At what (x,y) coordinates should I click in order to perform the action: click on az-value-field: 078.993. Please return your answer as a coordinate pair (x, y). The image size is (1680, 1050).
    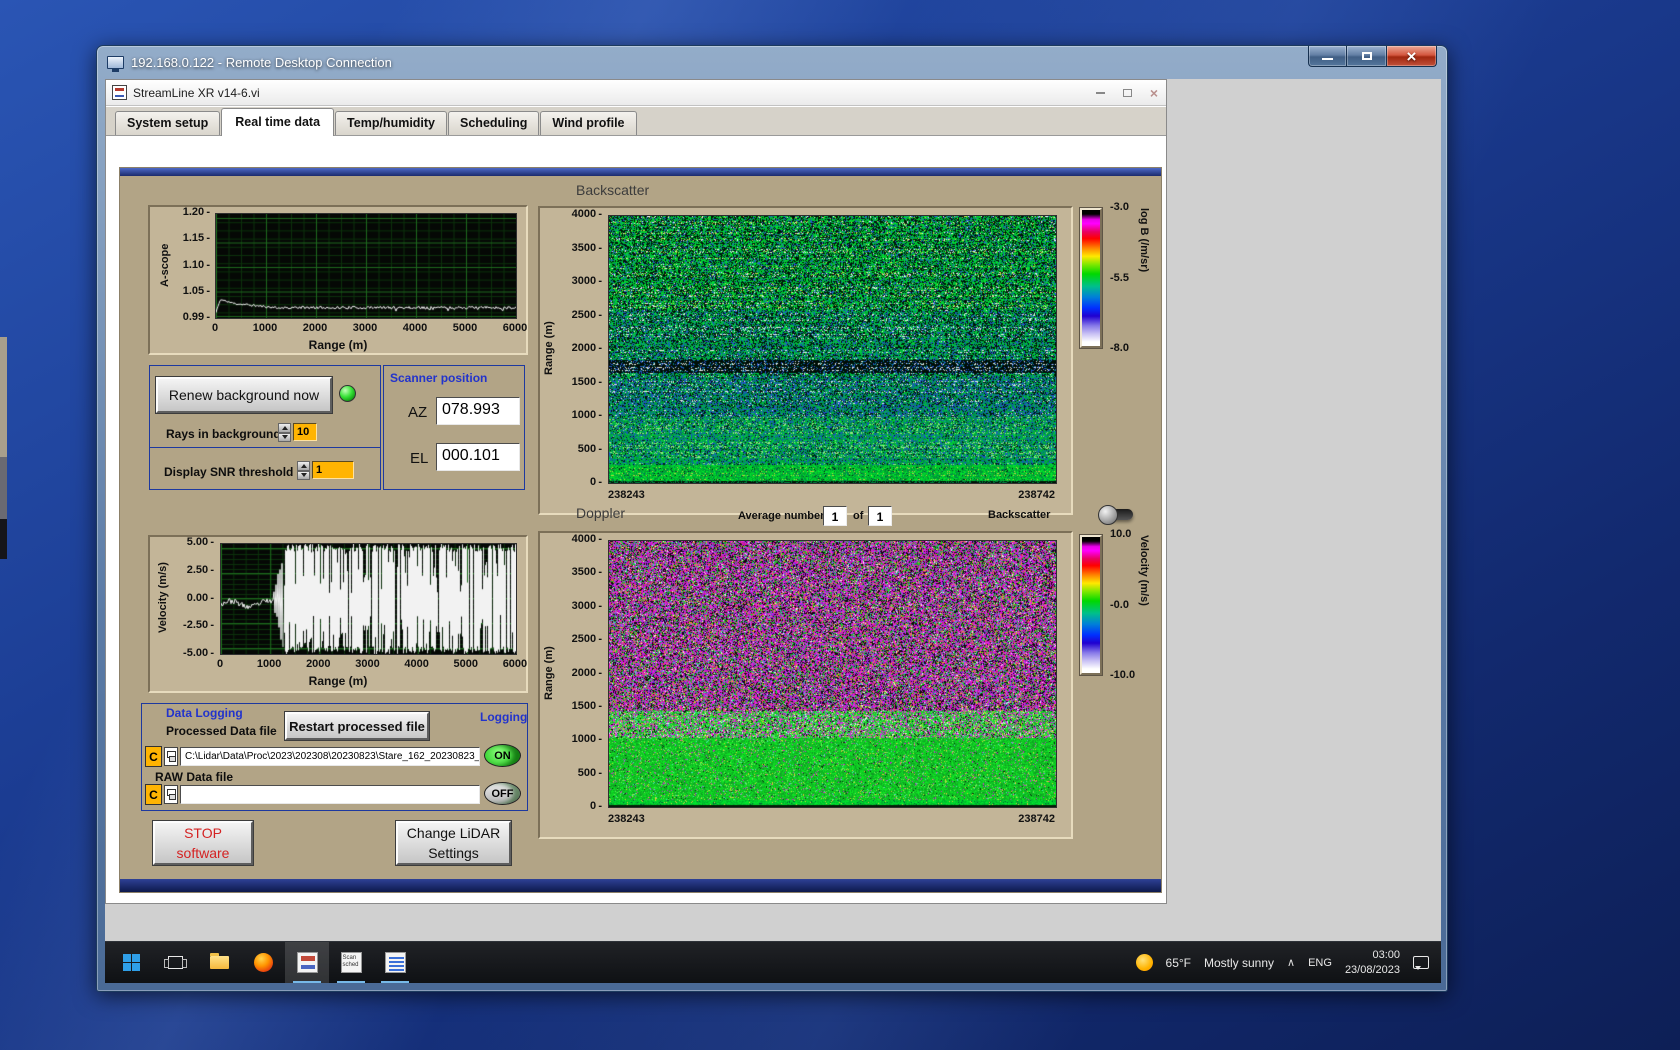
    Looking at the image, I should click on (478, 411).